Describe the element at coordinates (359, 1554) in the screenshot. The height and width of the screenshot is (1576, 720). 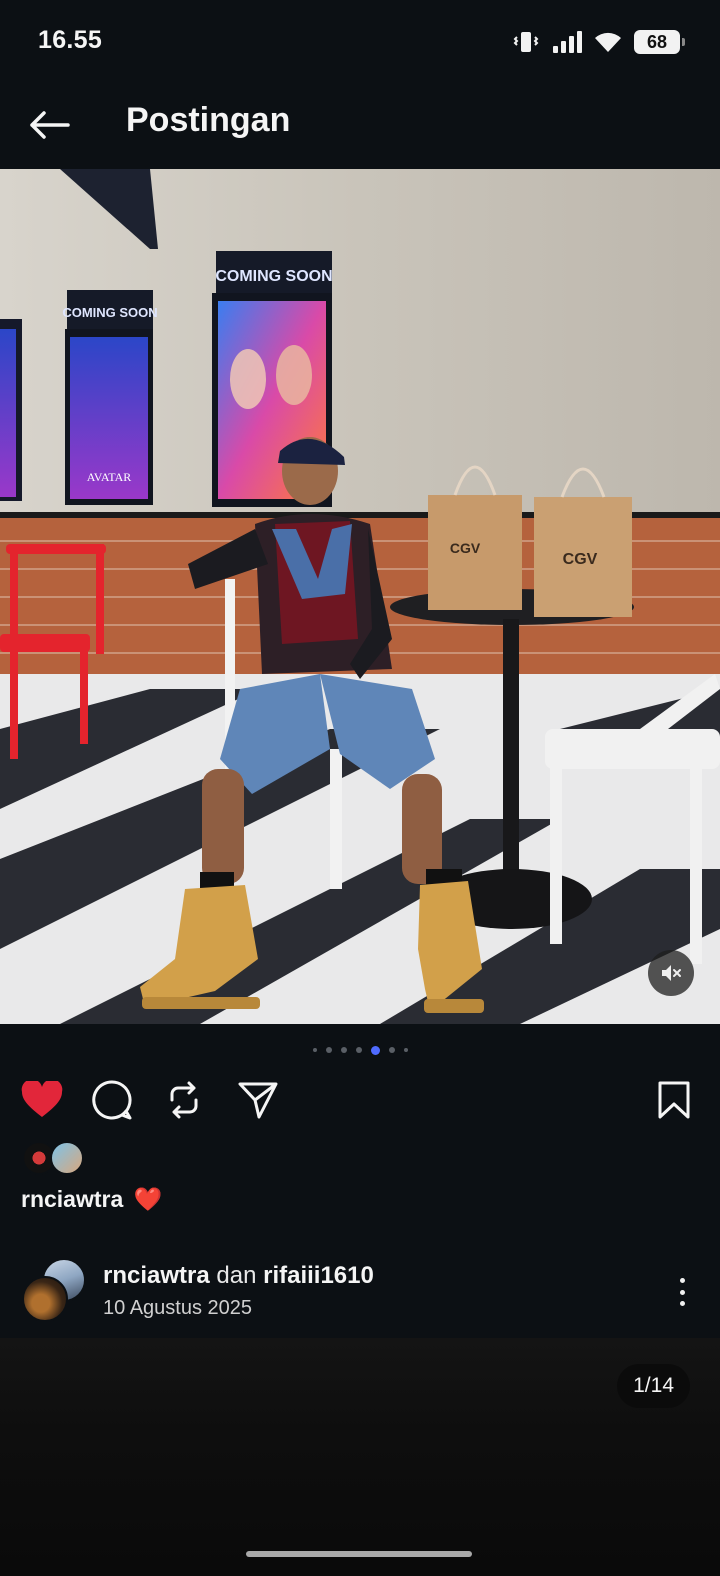
I see `home-indicator` at that location.